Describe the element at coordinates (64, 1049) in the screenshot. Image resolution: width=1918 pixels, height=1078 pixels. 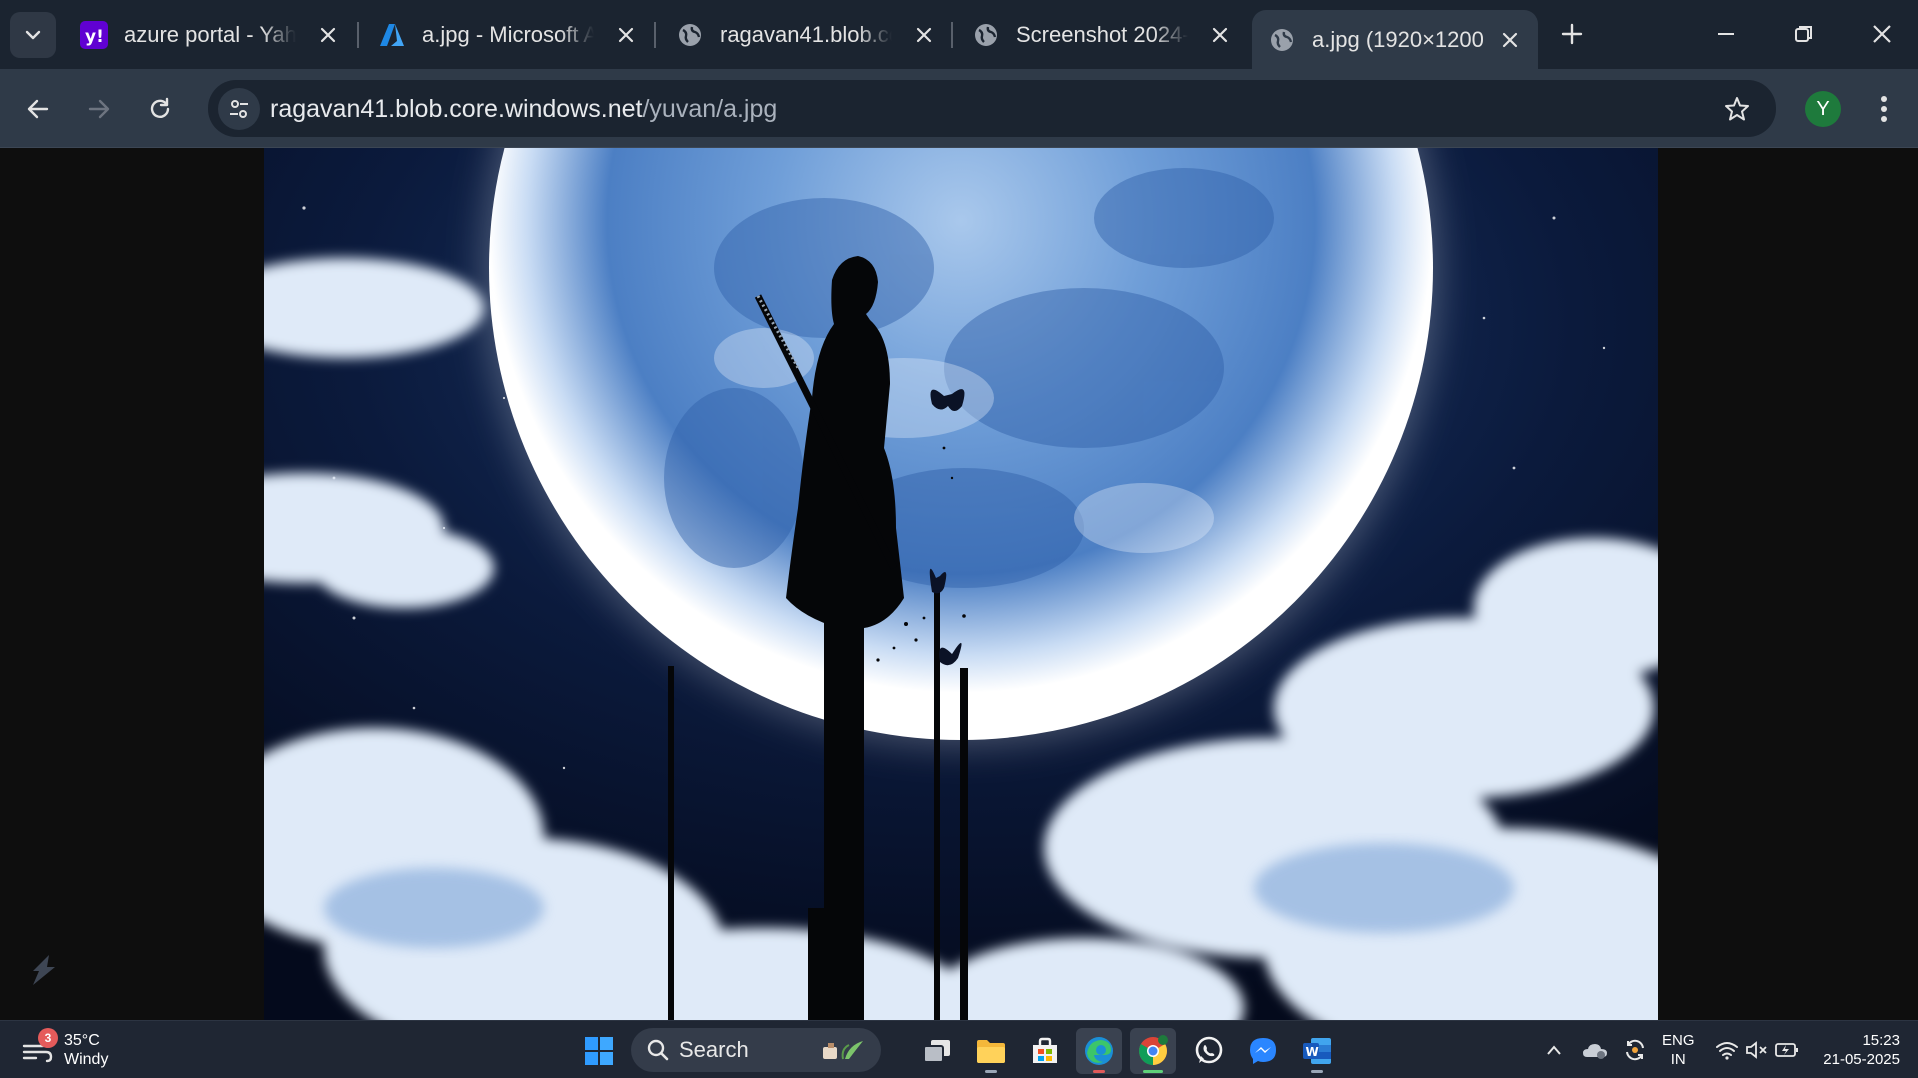
I see `weather-widget: 3 35°C Windy` at that location.